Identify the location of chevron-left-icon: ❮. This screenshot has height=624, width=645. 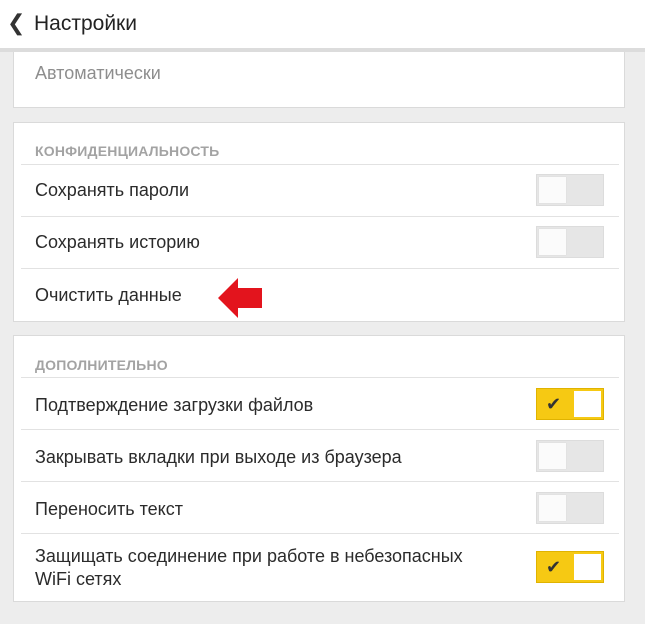
(16, 23).